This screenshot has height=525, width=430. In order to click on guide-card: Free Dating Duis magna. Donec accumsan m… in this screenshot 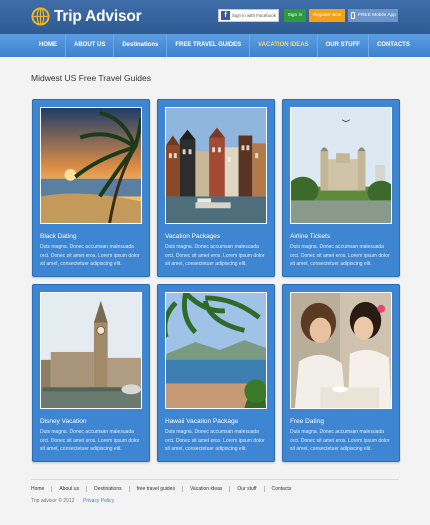, I will do `click(341, 373)`.